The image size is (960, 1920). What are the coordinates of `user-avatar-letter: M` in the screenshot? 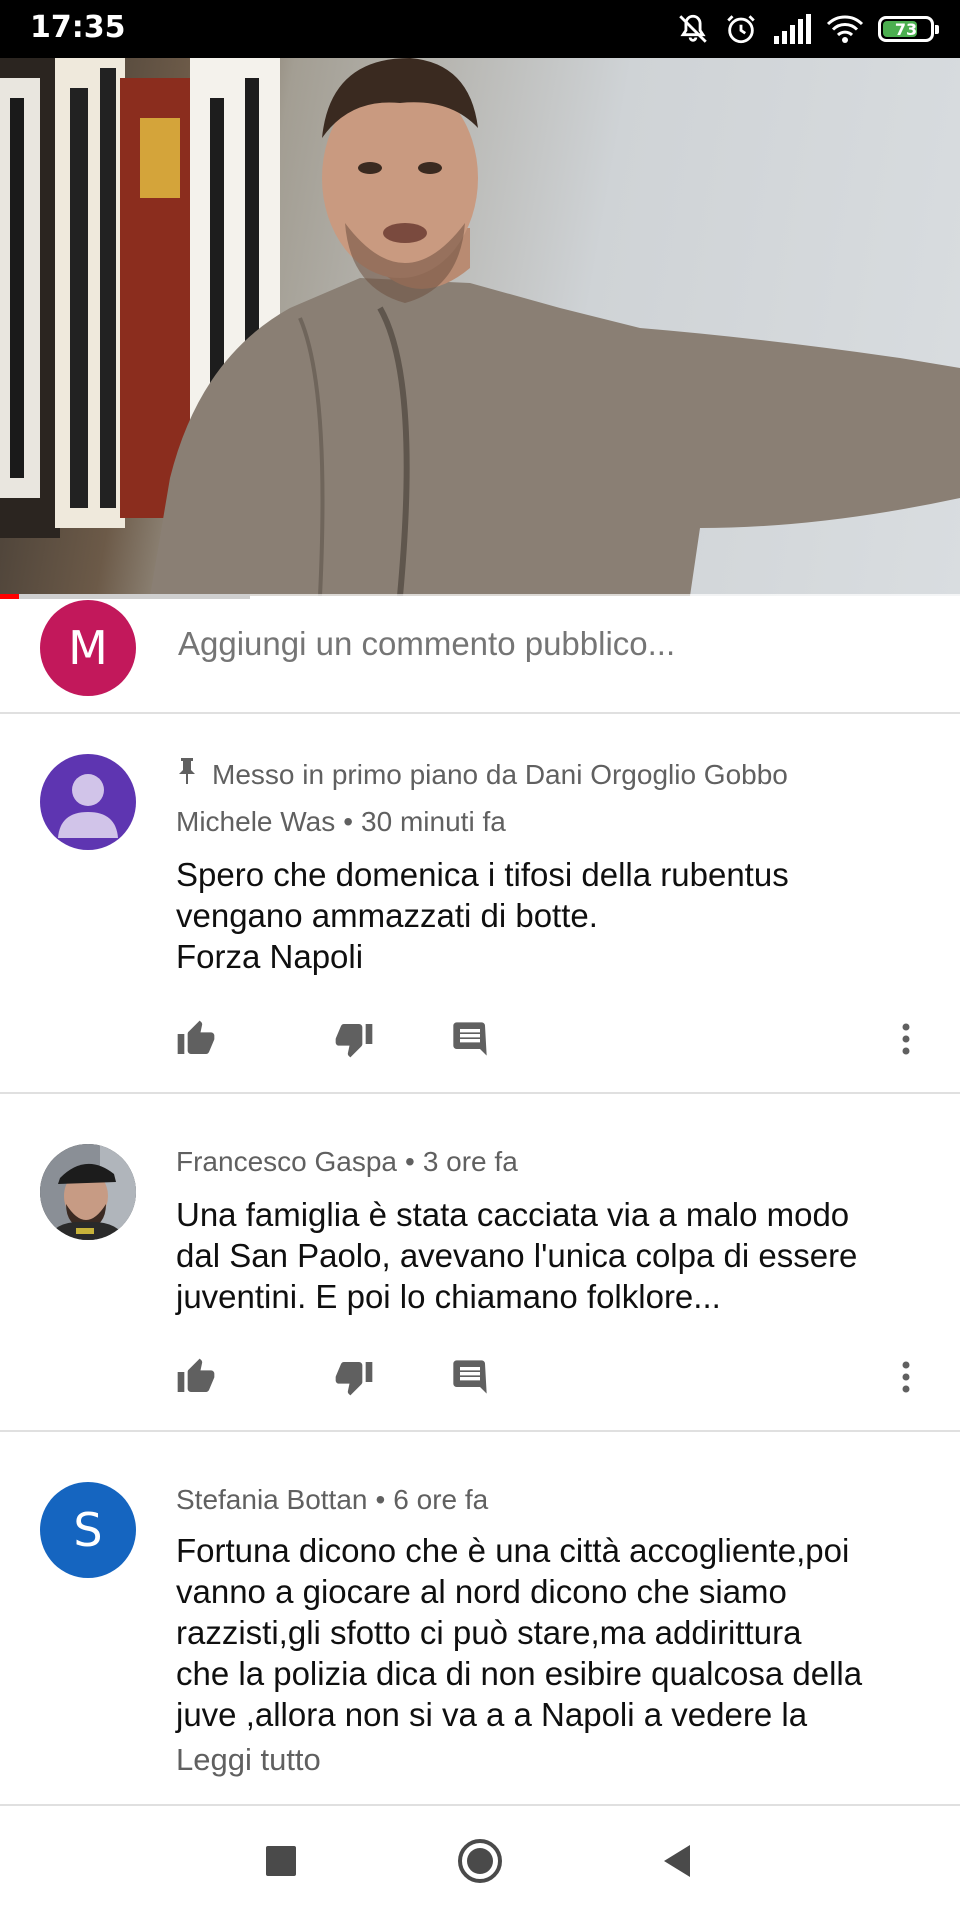 It's located at (88, 648).